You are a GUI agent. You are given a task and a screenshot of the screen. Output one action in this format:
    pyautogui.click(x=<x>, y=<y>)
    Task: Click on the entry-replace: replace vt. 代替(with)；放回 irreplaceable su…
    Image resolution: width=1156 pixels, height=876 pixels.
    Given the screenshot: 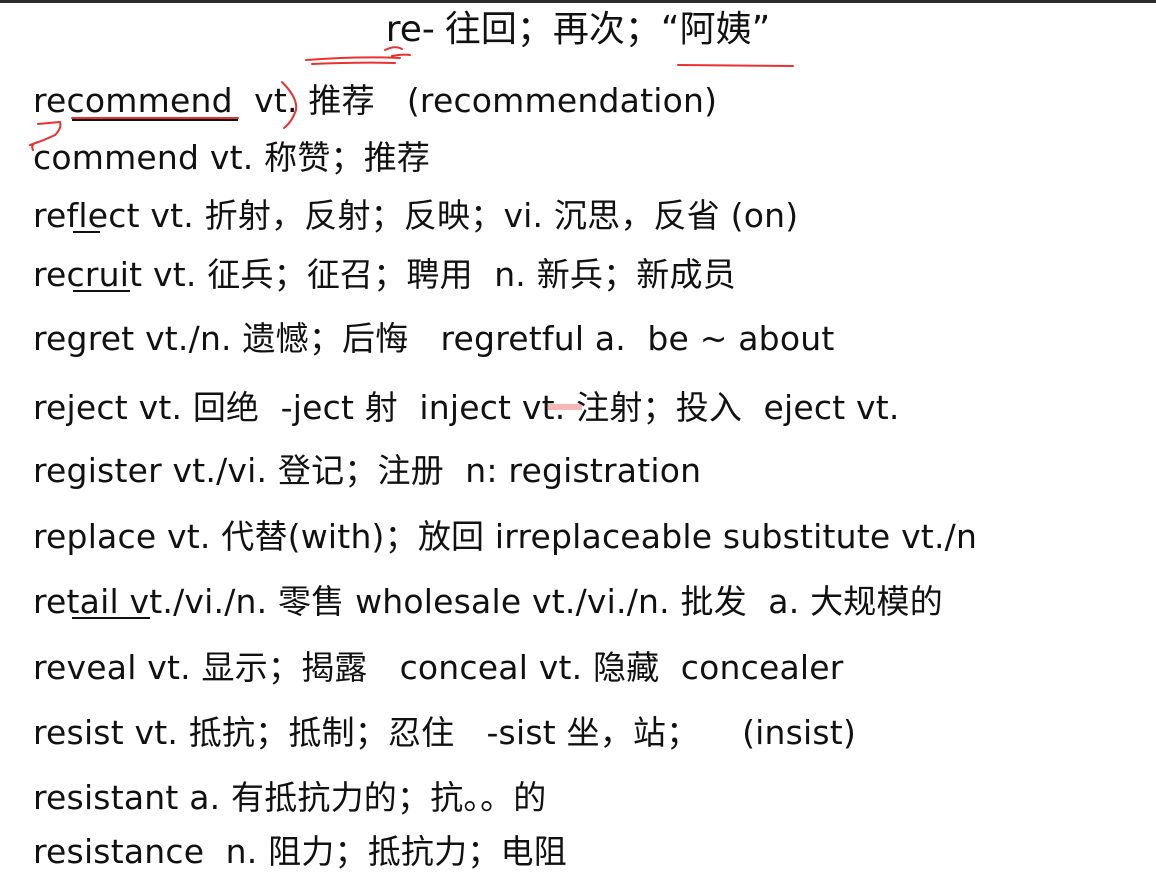 What is the action you would take?
    pyautogui.click(x=505, y=536)
    